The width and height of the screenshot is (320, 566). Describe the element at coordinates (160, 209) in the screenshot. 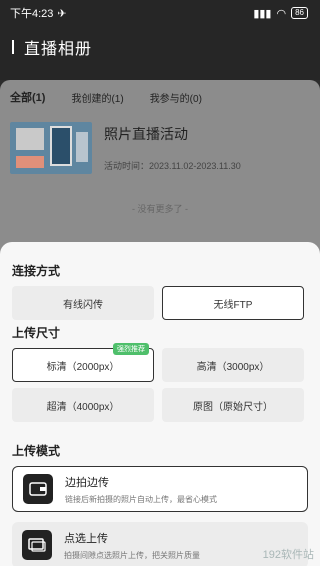

I see `no-more-text: - 没有更多了 -` at that location.